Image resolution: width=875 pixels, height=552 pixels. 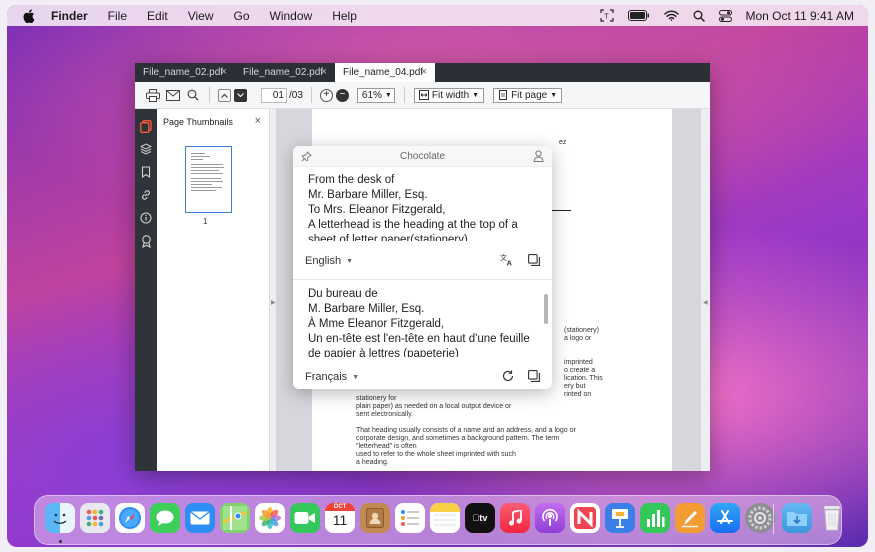 I want to click on menu-file: File, so click(x=117, y=16).